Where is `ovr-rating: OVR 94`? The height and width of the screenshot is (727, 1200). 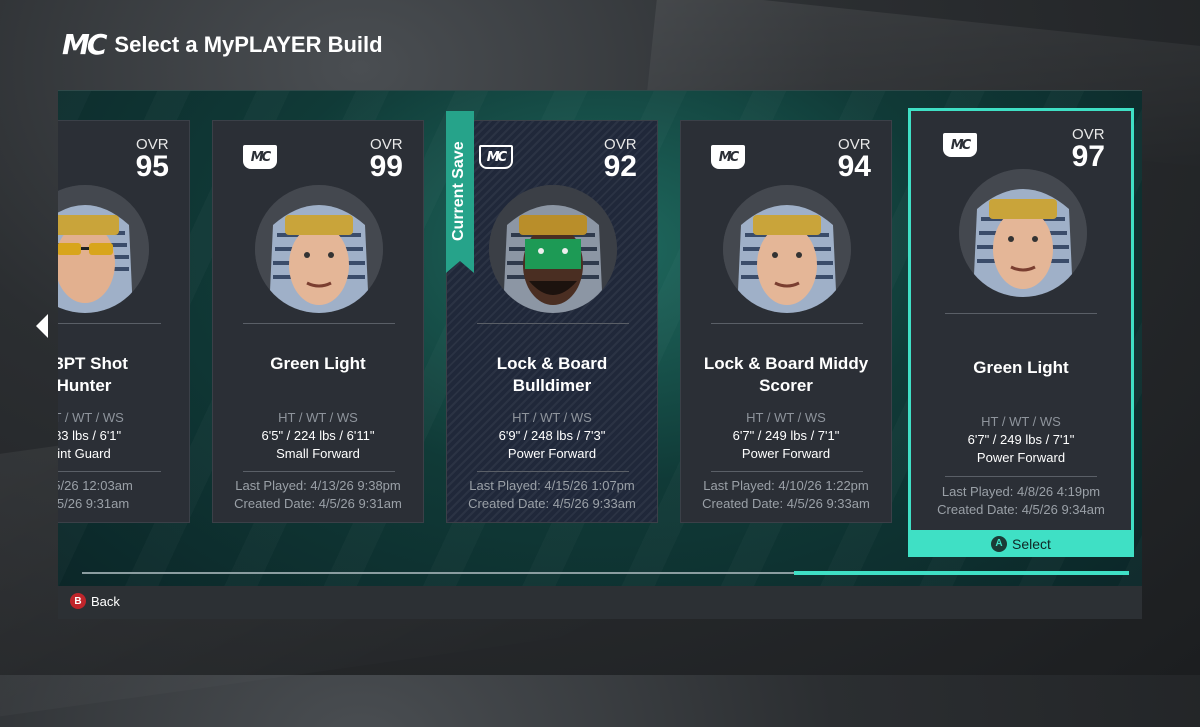 ovr-rating: OVR 94 is located at coordinates (854, 159).